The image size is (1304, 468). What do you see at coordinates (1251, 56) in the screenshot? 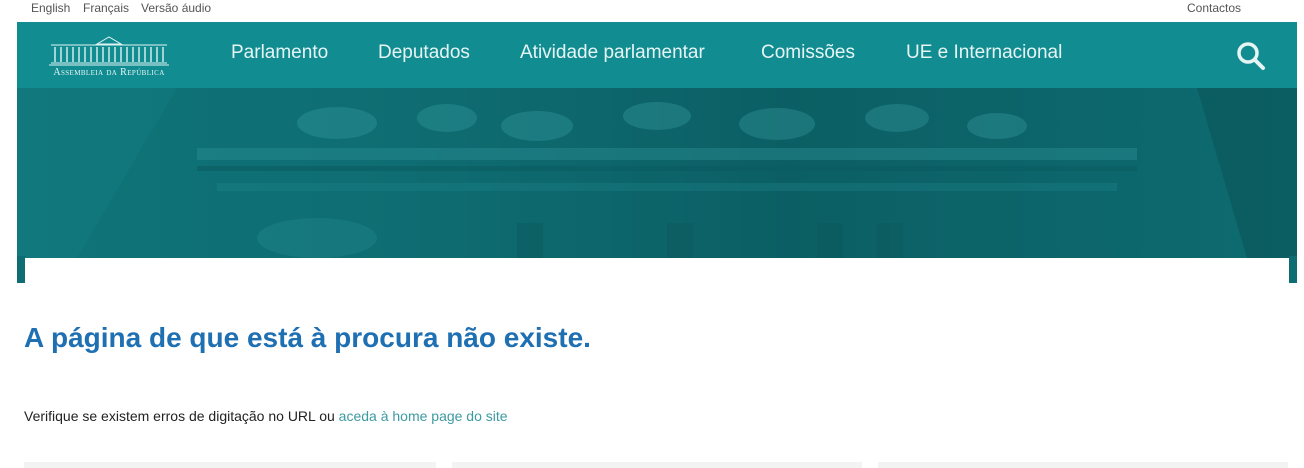
I see `search-icon` at bounding box center [1251, 56].